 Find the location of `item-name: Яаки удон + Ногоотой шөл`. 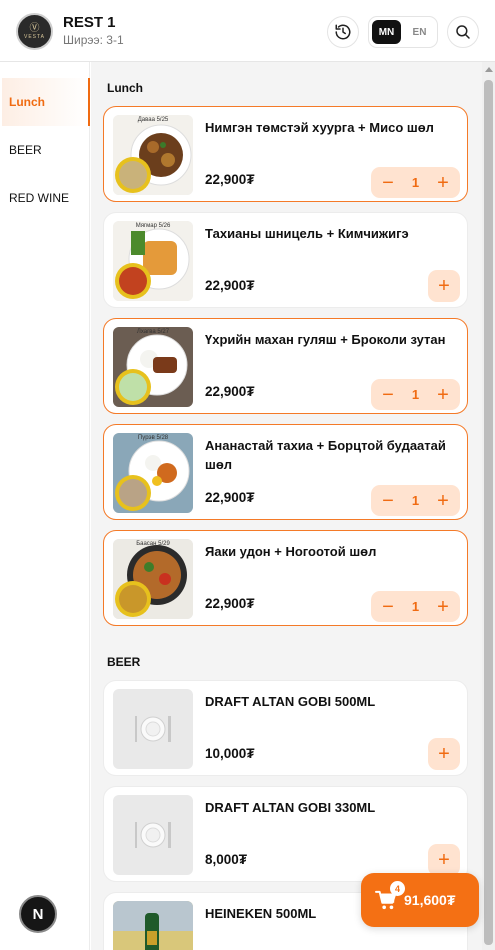

item-name: Яаки удон + Ногоотой шөл is located at coordinates (291, 551).